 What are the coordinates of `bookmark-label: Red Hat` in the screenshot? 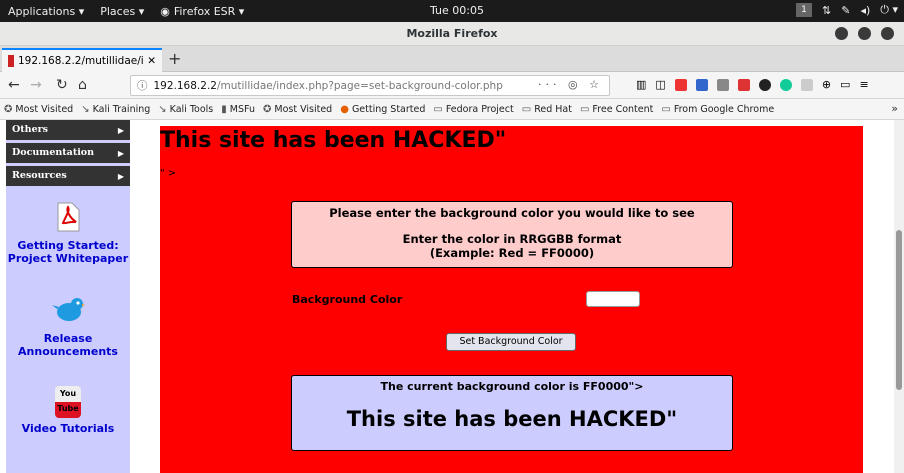 It's located at (553, 109).